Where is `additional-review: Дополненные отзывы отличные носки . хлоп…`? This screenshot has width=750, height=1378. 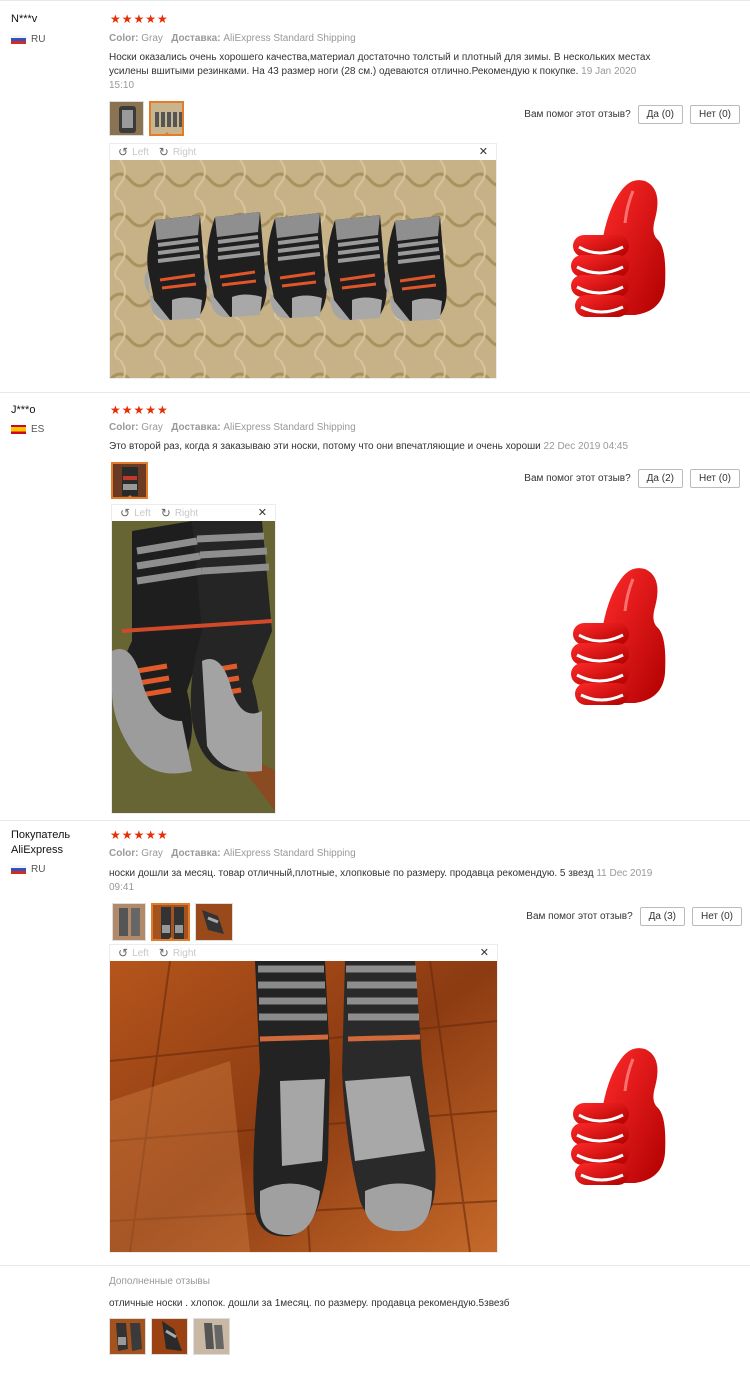
additional-review: Дополненные отзывы отличные носки . хлоп… is located at coordinates (375, 1310).